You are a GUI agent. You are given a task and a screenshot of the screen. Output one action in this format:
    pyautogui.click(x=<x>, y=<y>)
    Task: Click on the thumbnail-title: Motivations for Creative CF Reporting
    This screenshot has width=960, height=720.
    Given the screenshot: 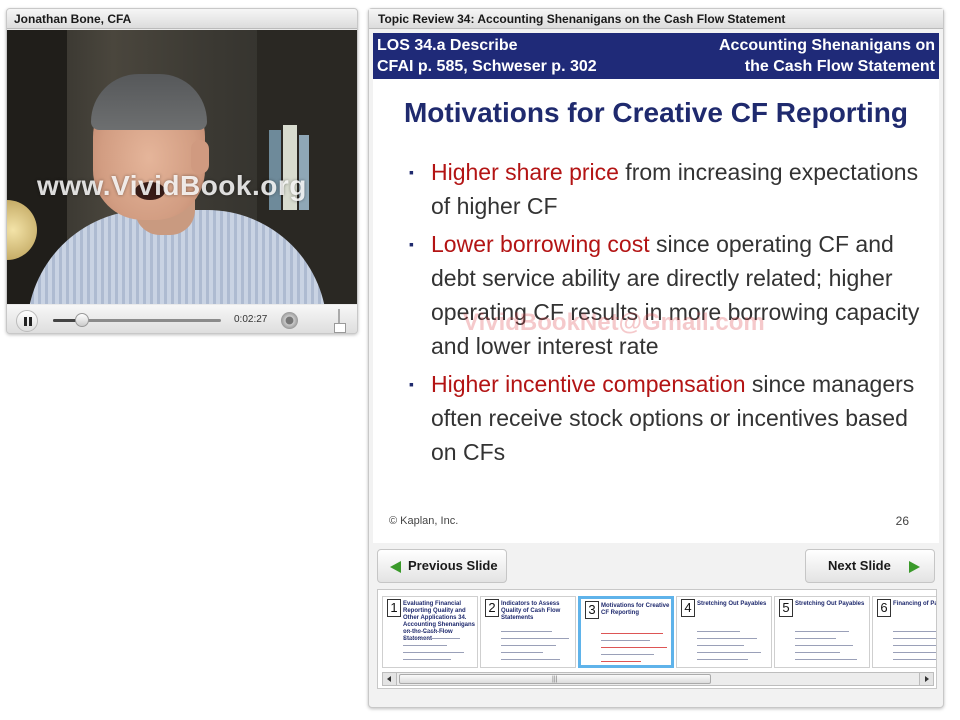 What is the action you would take?
    pyautogui.click(x=635, y=609)
    